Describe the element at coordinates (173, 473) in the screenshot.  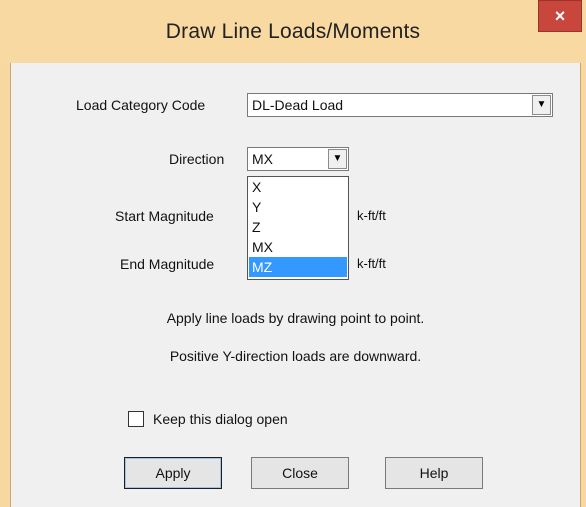
I see `apply-button: Apply` at that location.